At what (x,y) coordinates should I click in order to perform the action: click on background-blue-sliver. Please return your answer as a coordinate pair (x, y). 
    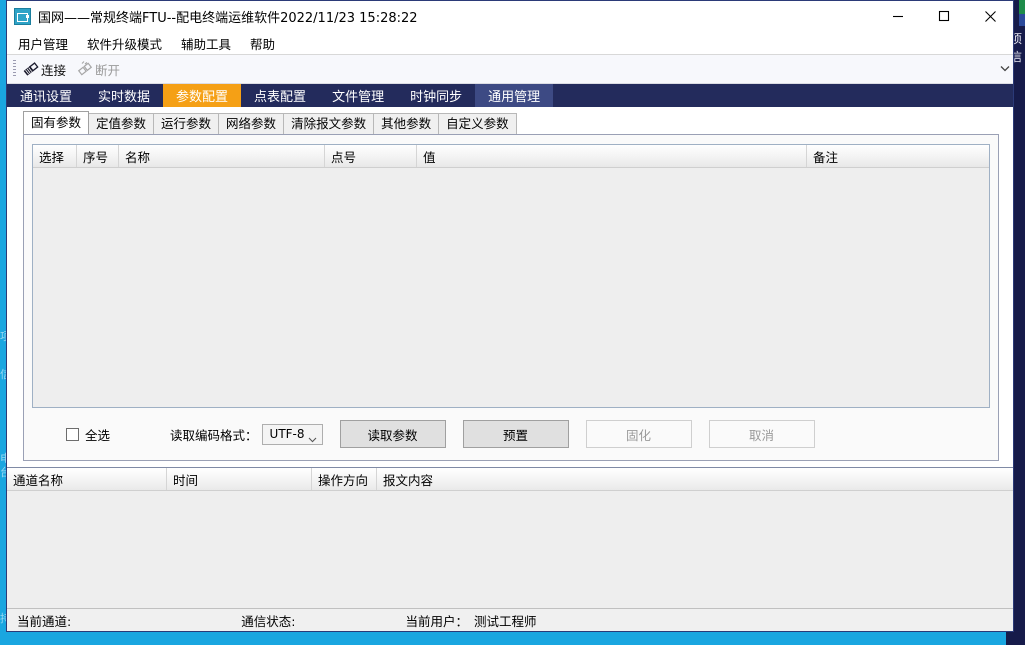
    Looking at the image, I should click on (1022, 20).